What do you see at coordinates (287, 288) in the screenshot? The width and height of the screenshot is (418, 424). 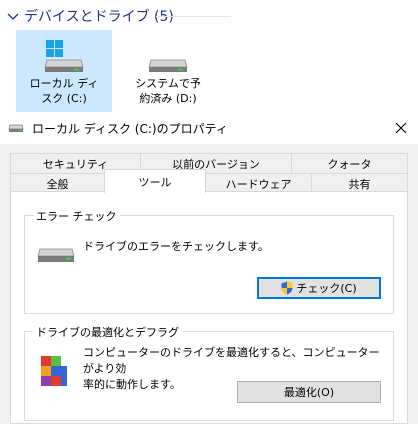 I see `uac-shield-icon` at bounding box center [287, 288].